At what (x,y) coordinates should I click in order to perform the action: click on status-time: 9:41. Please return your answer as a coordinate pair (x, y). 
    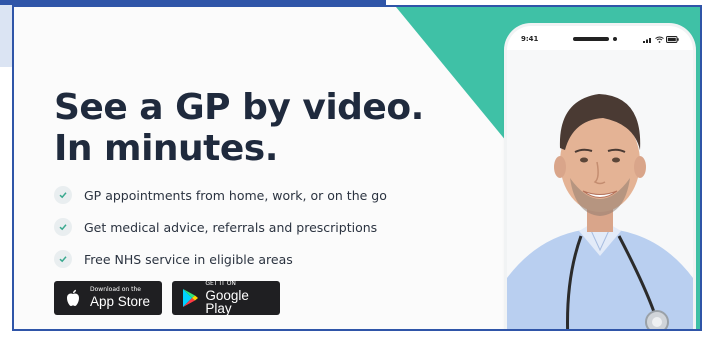
    Looking at the image, I should click on (530, 39).